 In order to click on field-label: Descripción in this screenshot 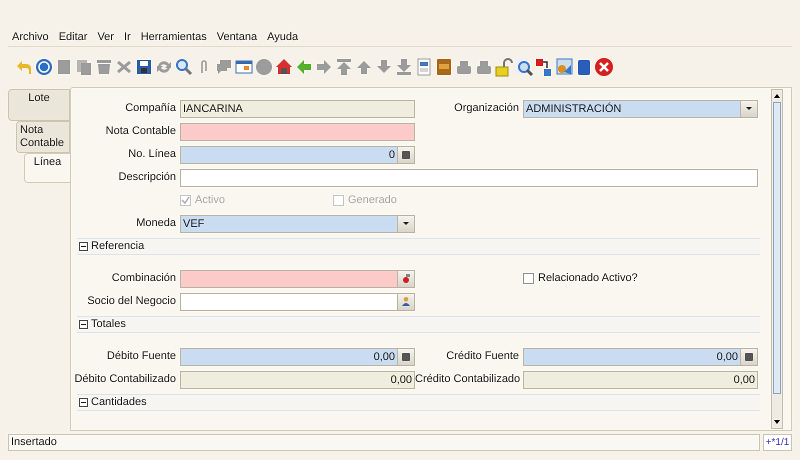, I will do `click(147, 178)`.